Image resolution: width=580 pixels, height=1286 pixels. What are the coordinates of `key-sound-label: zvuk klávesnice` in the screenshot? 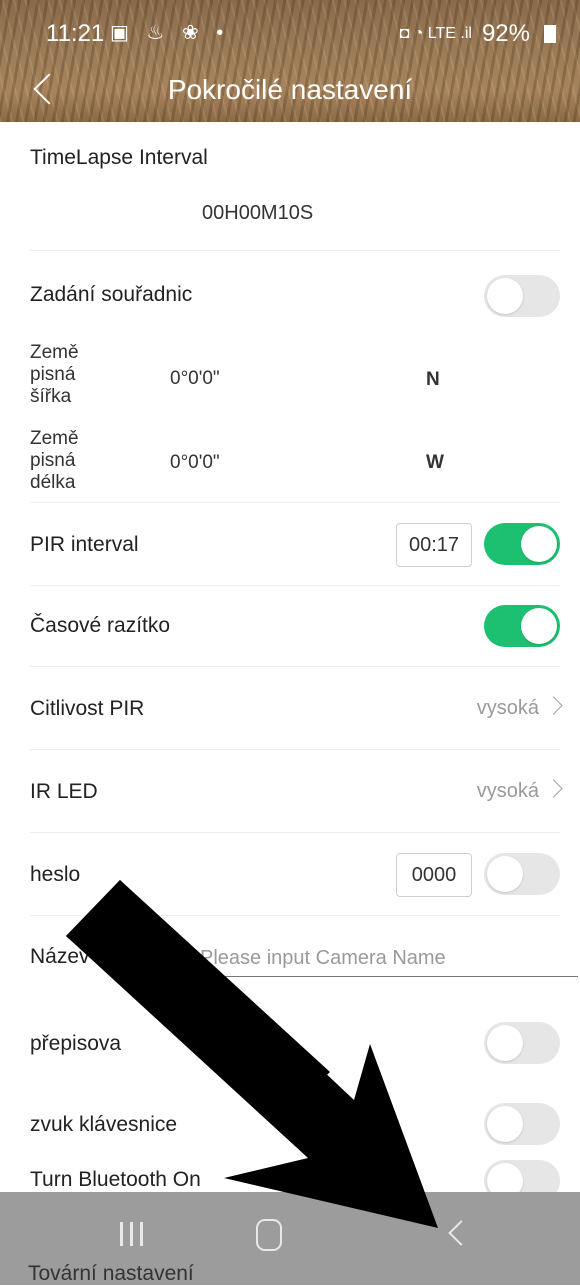 It's located at (104, 1124).